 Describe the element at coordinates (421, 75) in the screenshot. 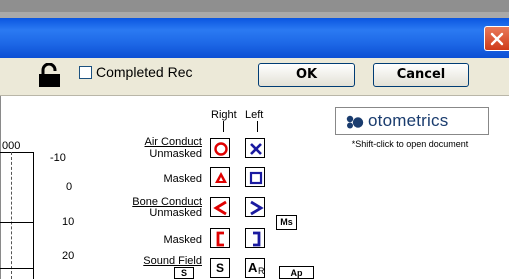

I see `cancel-button: Cancel` at that location.